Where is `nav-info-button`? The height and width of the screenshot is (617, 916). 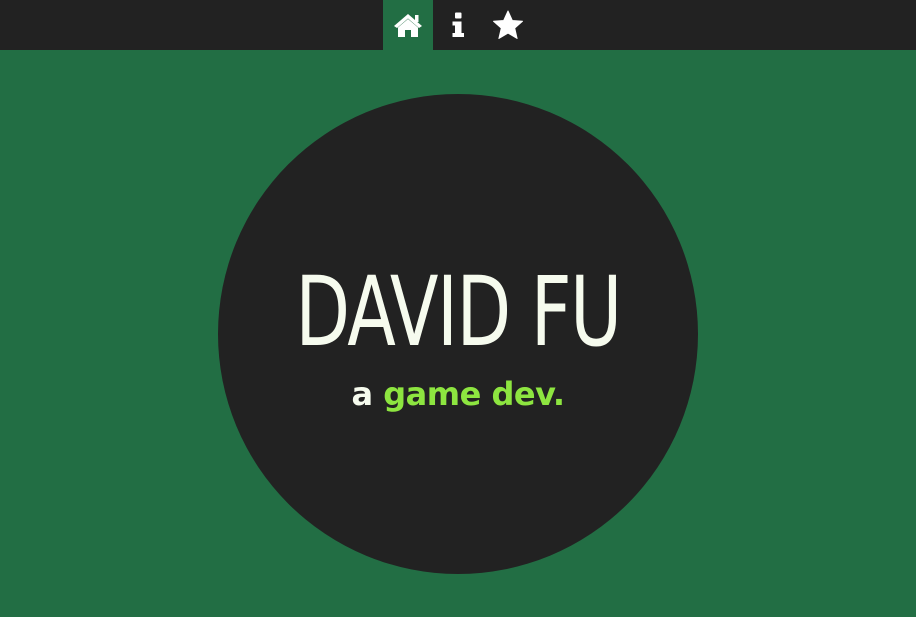 nav-info-button is located at coordinates (458, 25).